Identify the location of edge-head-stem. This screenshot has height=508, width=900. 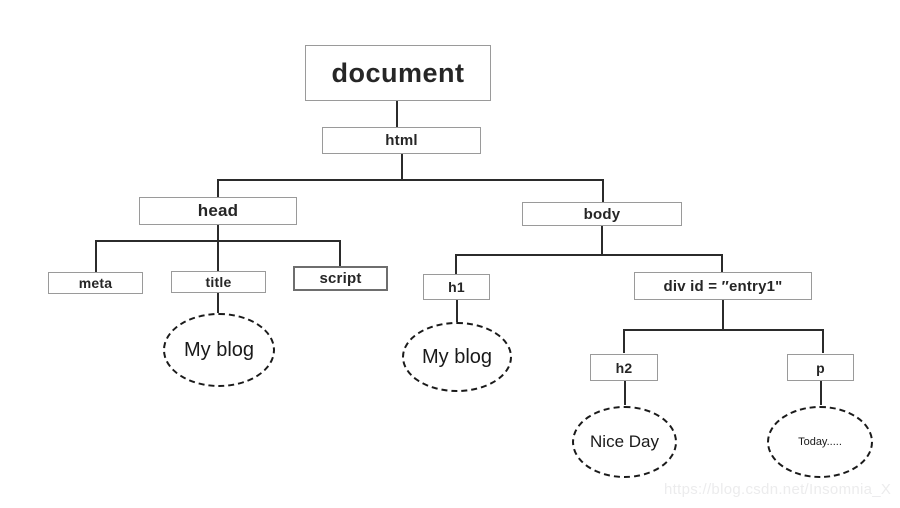
(218, 232).